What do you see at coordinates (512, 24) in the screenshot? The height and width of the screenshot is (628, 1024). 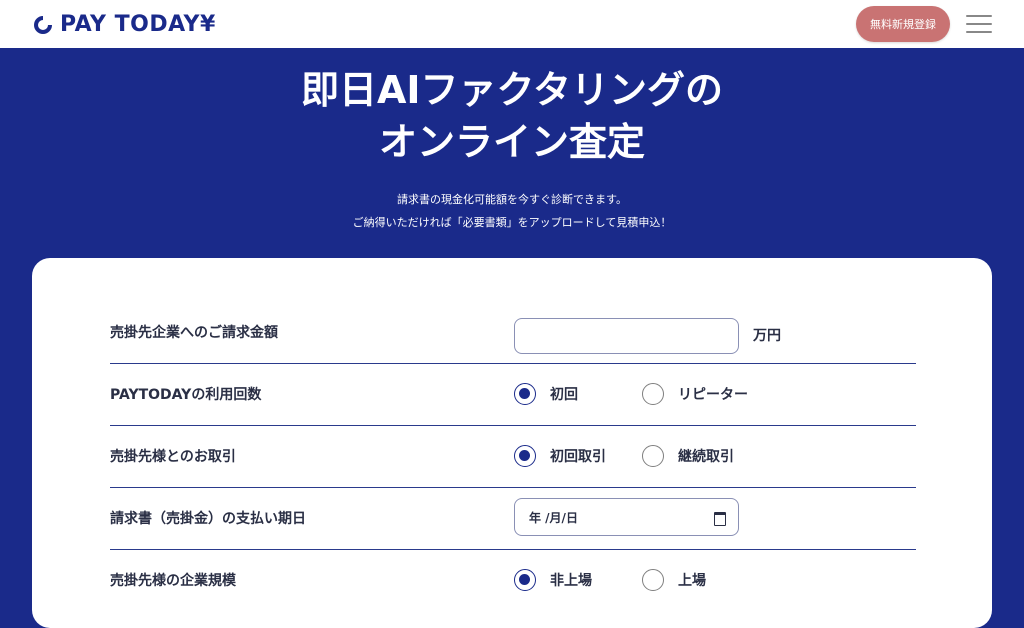 I see `header: PAY TODAY¥ 無料新規登録` at bounding box center [512, 24].